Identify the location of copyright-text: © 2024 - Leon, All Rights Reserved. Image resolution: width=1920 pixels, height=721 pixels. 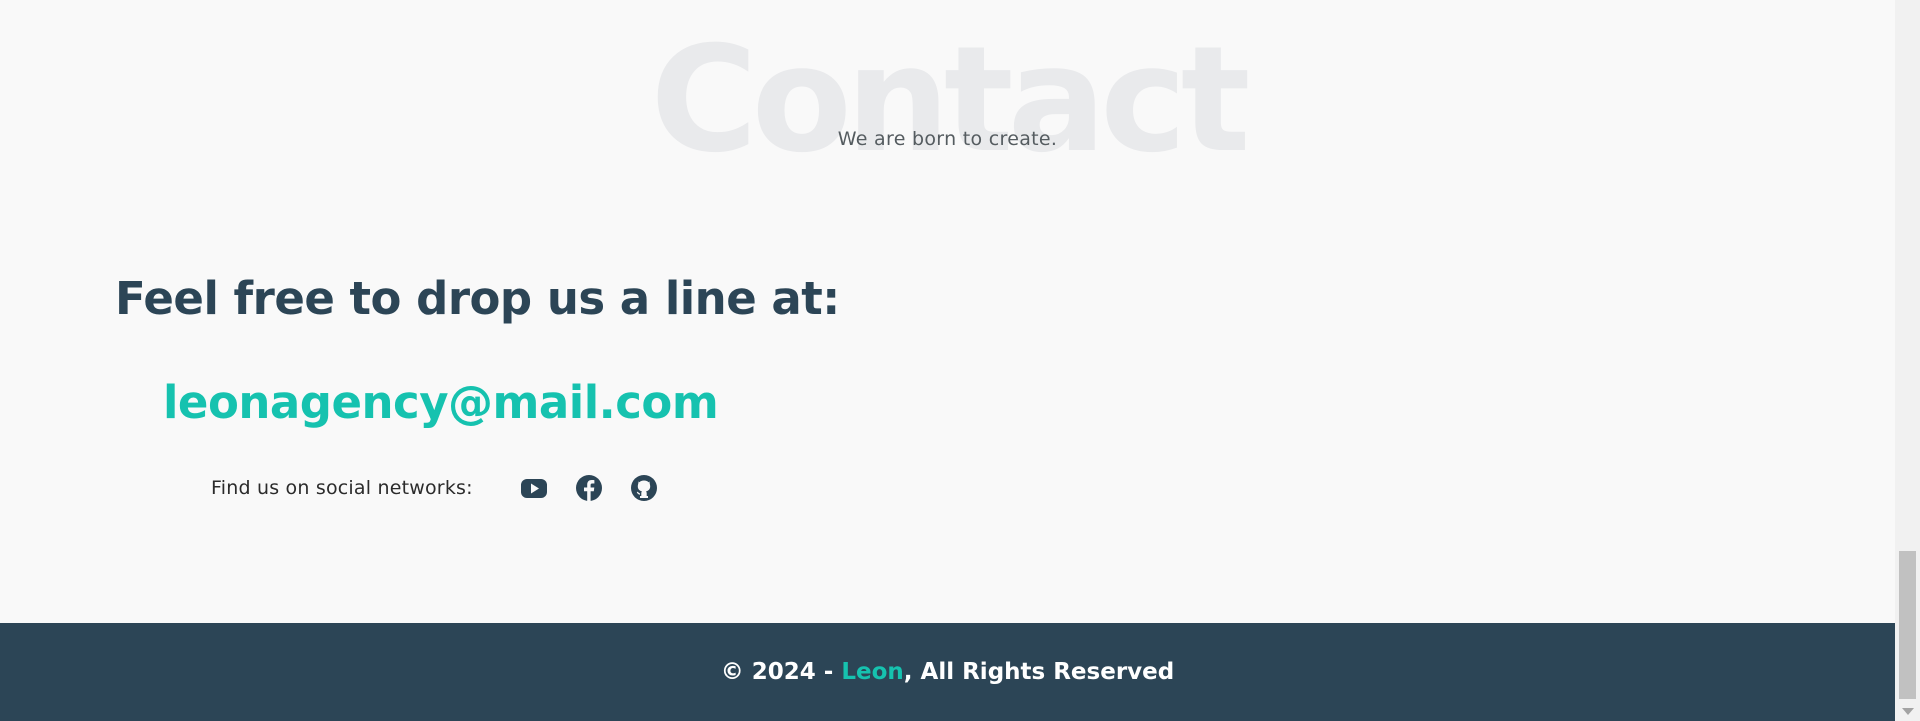
(947, 672).